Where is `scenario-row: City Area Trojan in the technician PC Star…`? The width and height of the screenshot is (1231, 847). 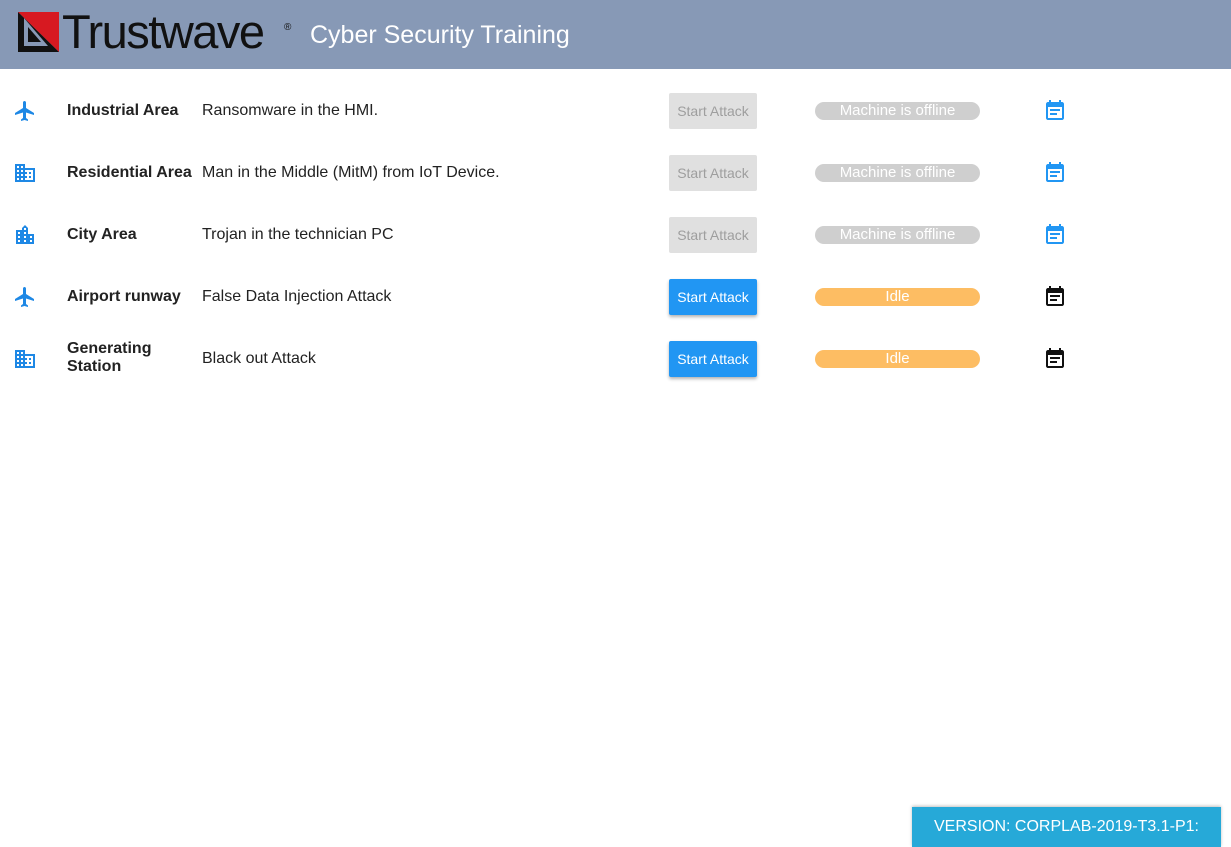 scenario-row: City Area Trojan in the technician PC Star… is located at coordinates (615, 235).